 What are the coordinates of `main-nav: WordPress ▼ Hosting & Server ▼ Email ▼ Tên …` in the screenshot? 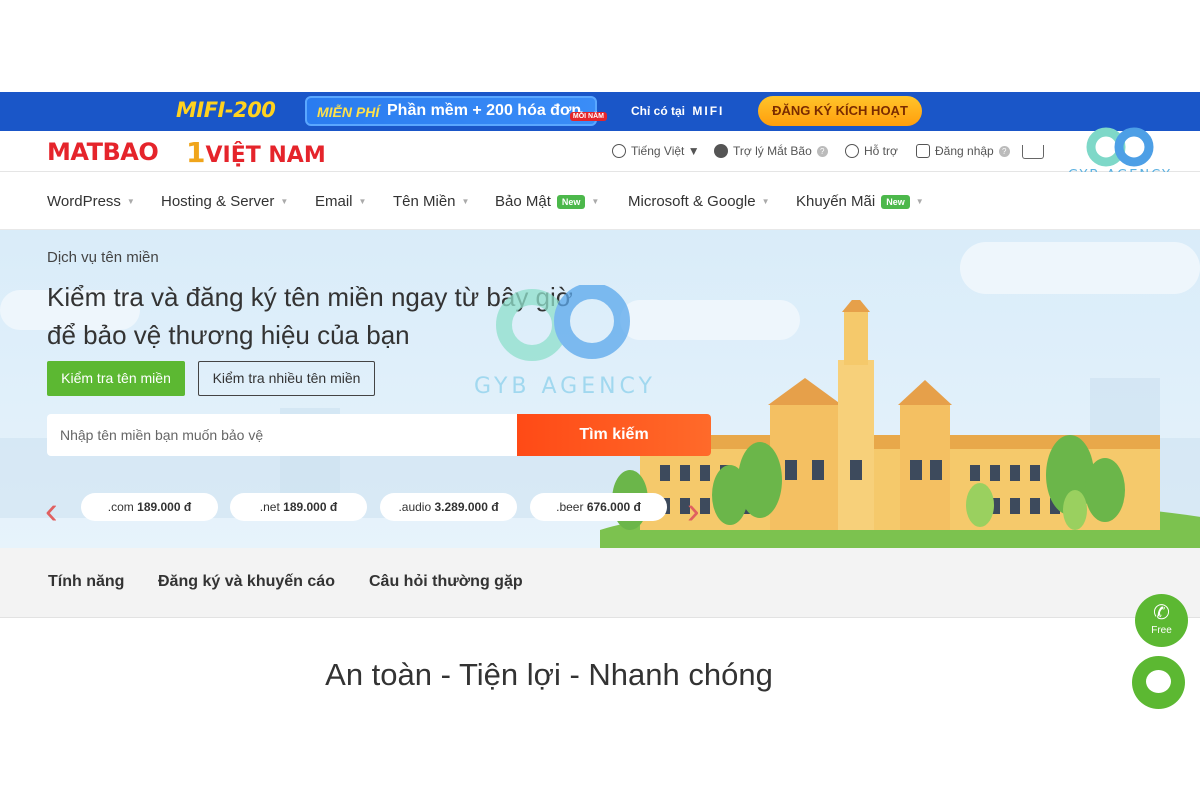 It's located at (600, 201).